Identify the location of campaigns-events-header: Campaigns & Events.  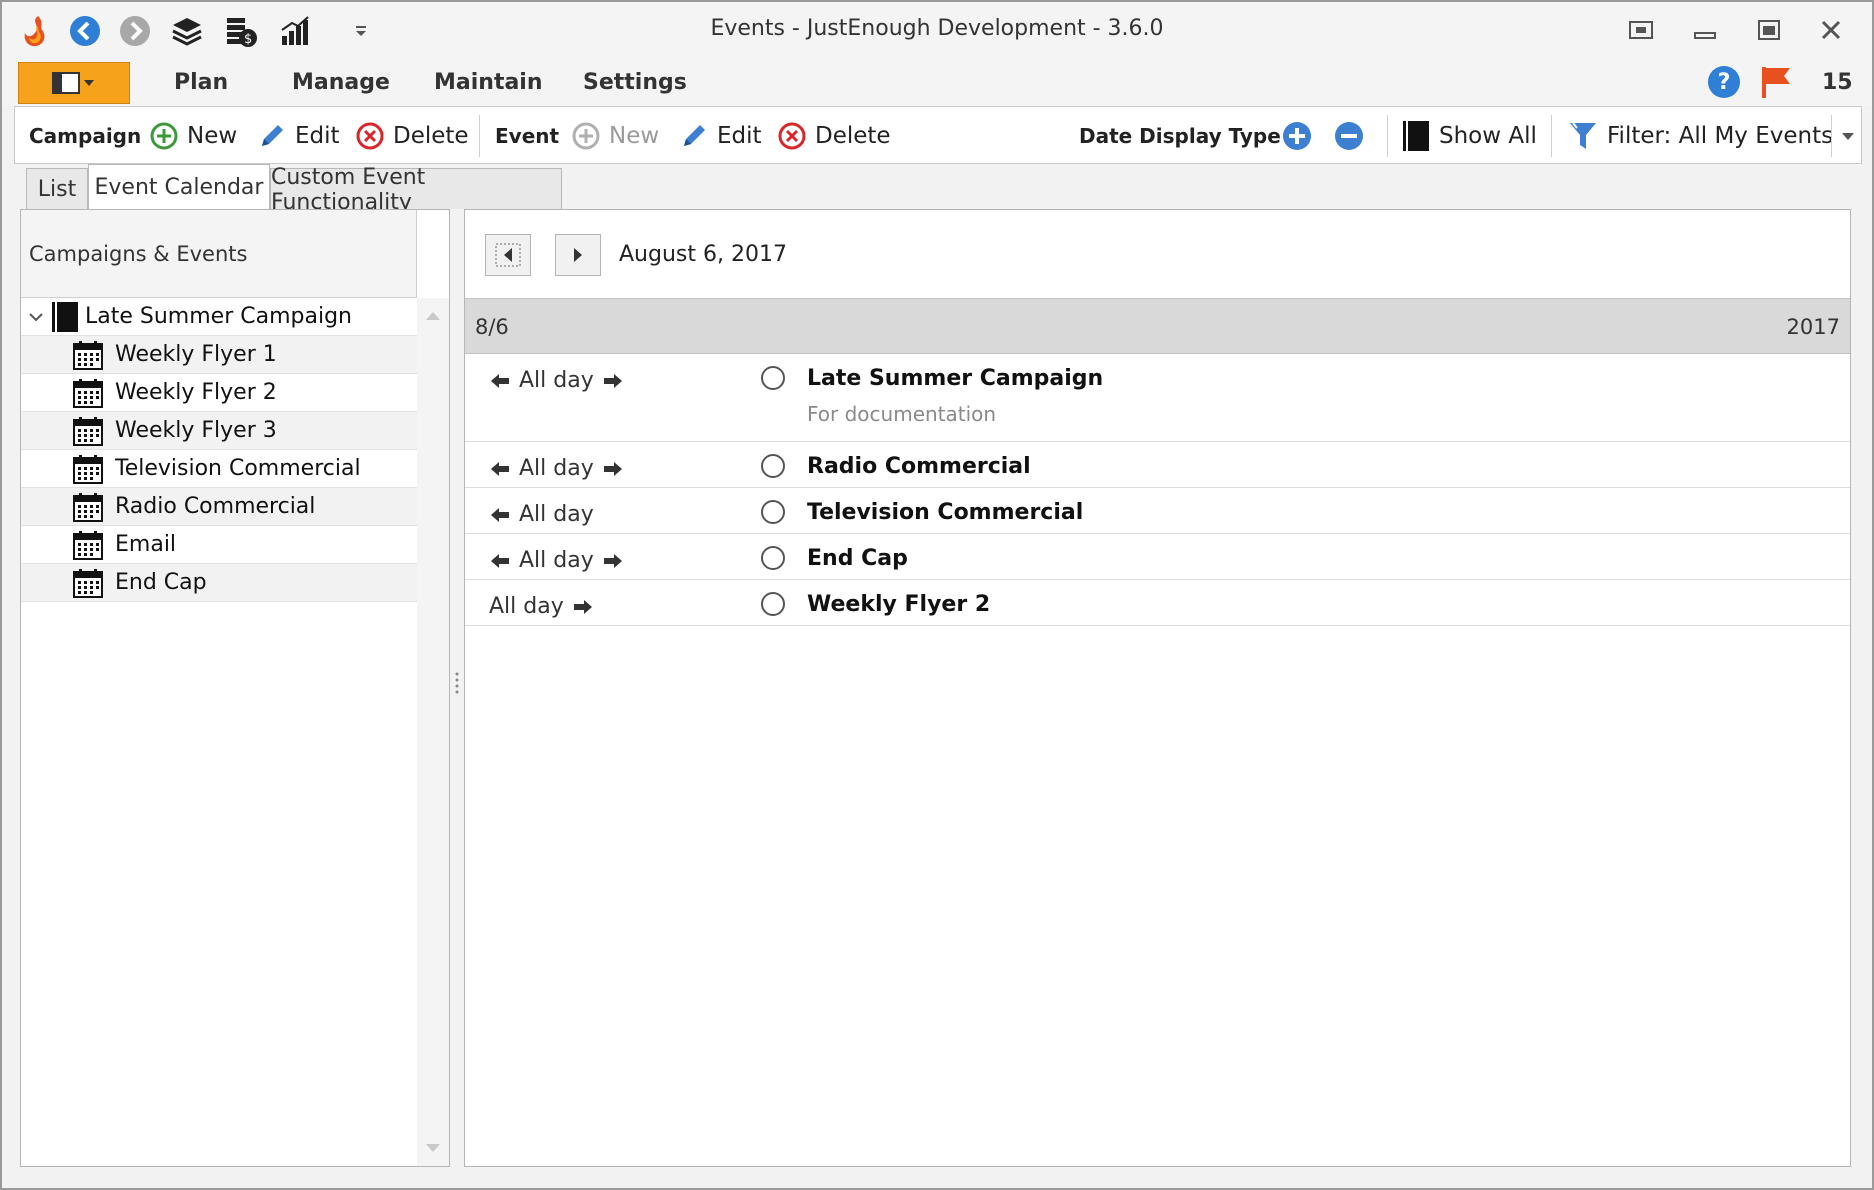
(219, 254).